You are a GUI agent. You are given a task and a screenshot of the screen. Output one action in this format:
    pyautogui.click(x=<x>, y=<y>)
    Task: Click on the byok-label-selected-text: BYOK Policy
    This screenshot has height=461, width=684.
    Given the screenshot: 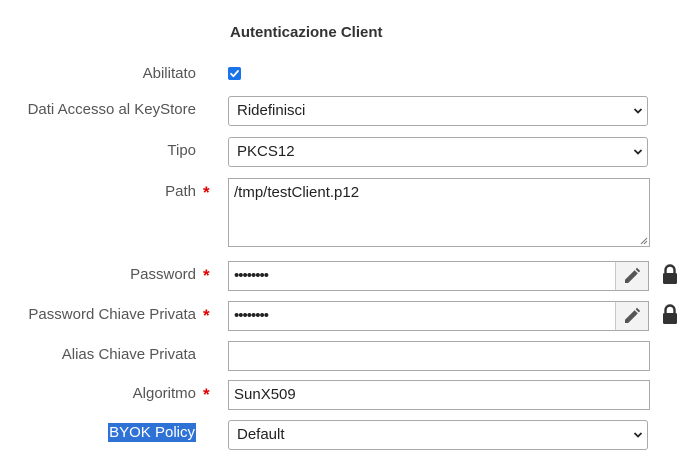 What is the action you would take?
    pyautogui.click(x=152, y=432)
    